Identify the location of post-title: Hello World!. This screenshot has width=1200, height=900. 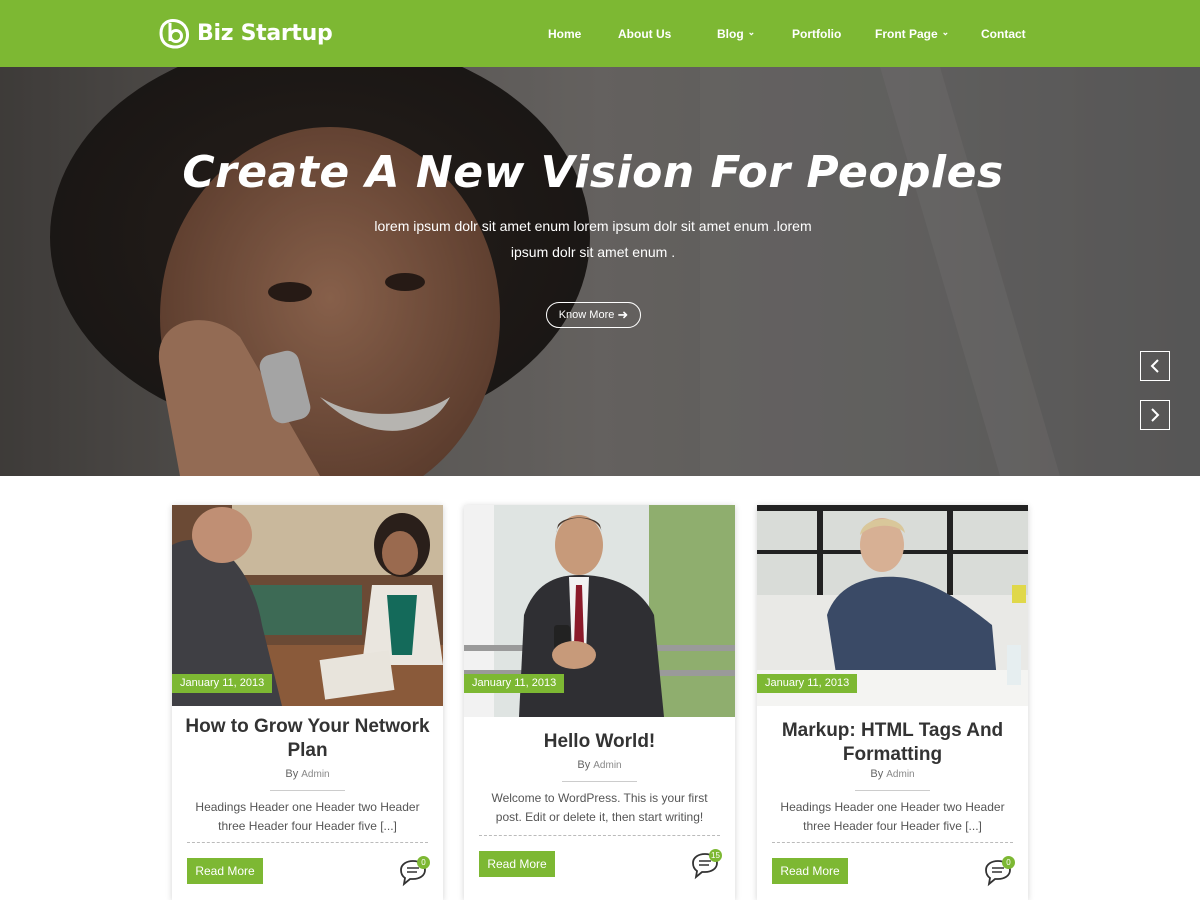
(599, 742).